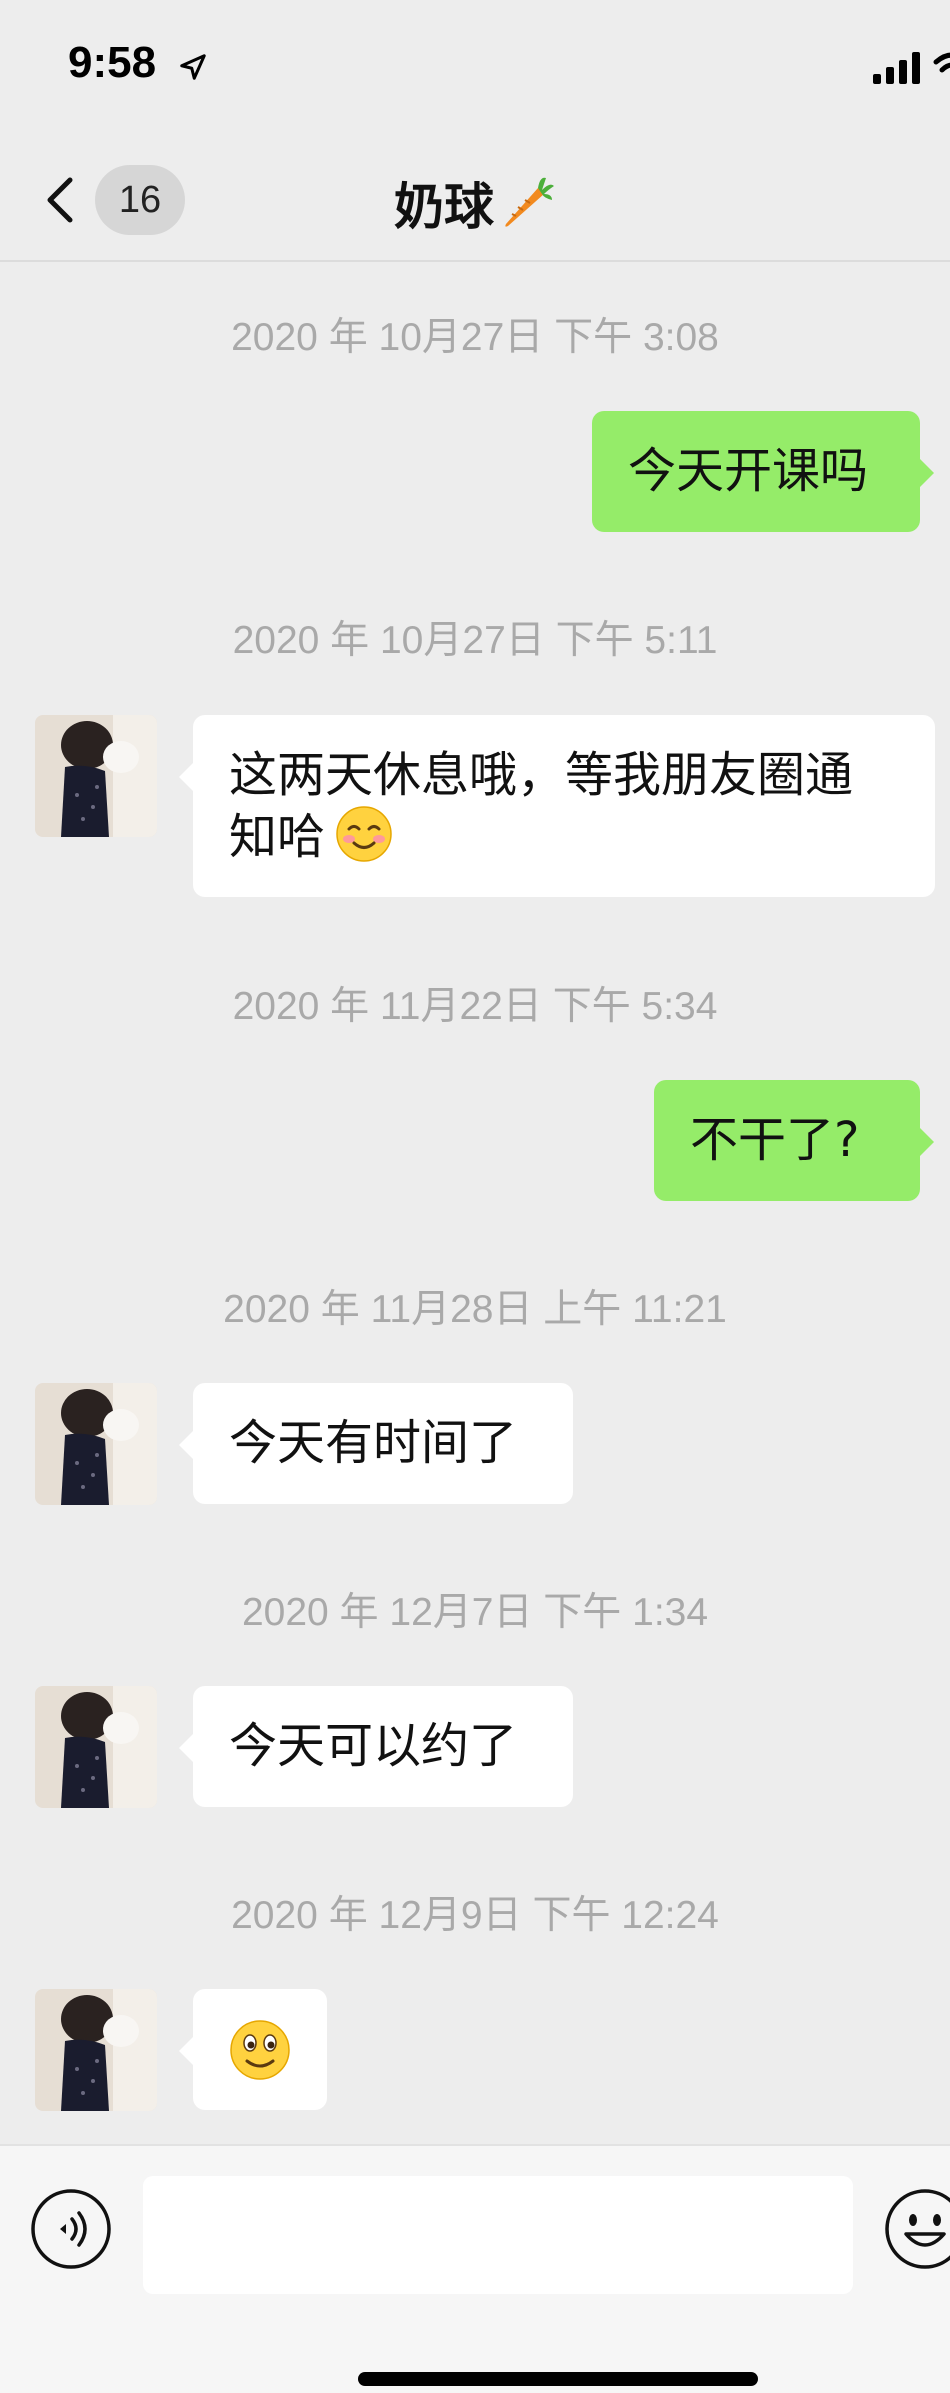 The width and height of the screenshot is (950, 2393). I want to click on status-bar: 9:58, so click(475, 67).